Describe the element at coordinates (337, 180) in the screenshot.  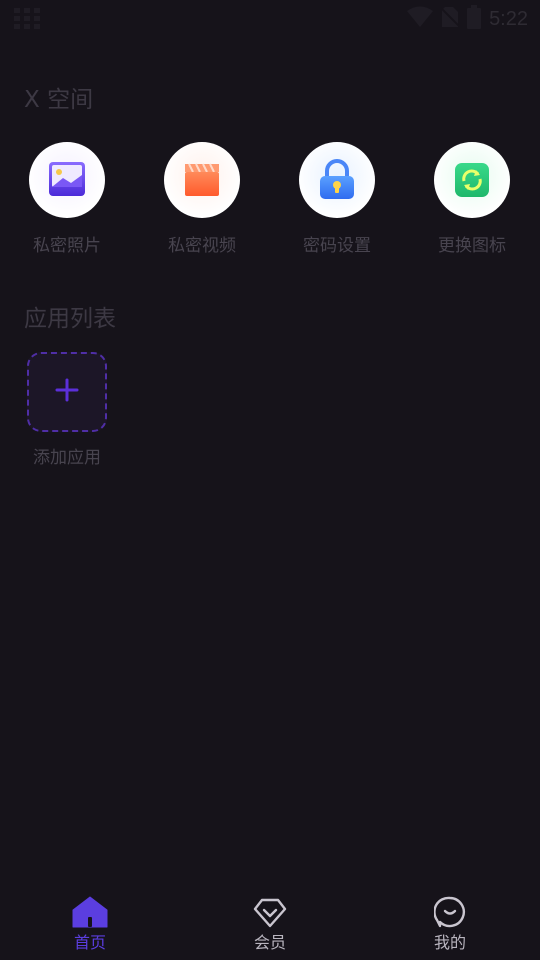
I see `lock-icon` at that location.